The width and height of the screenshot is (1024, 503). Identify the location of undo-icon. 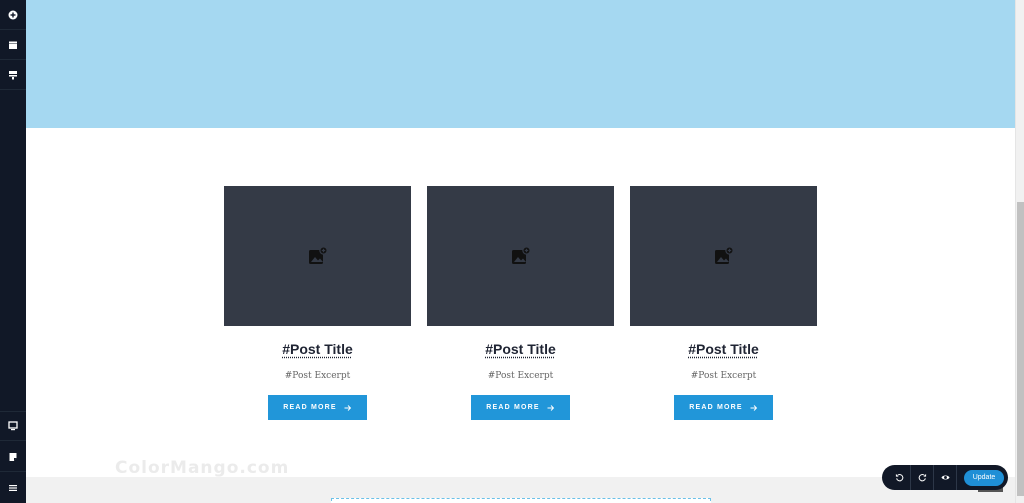
(899, 477).